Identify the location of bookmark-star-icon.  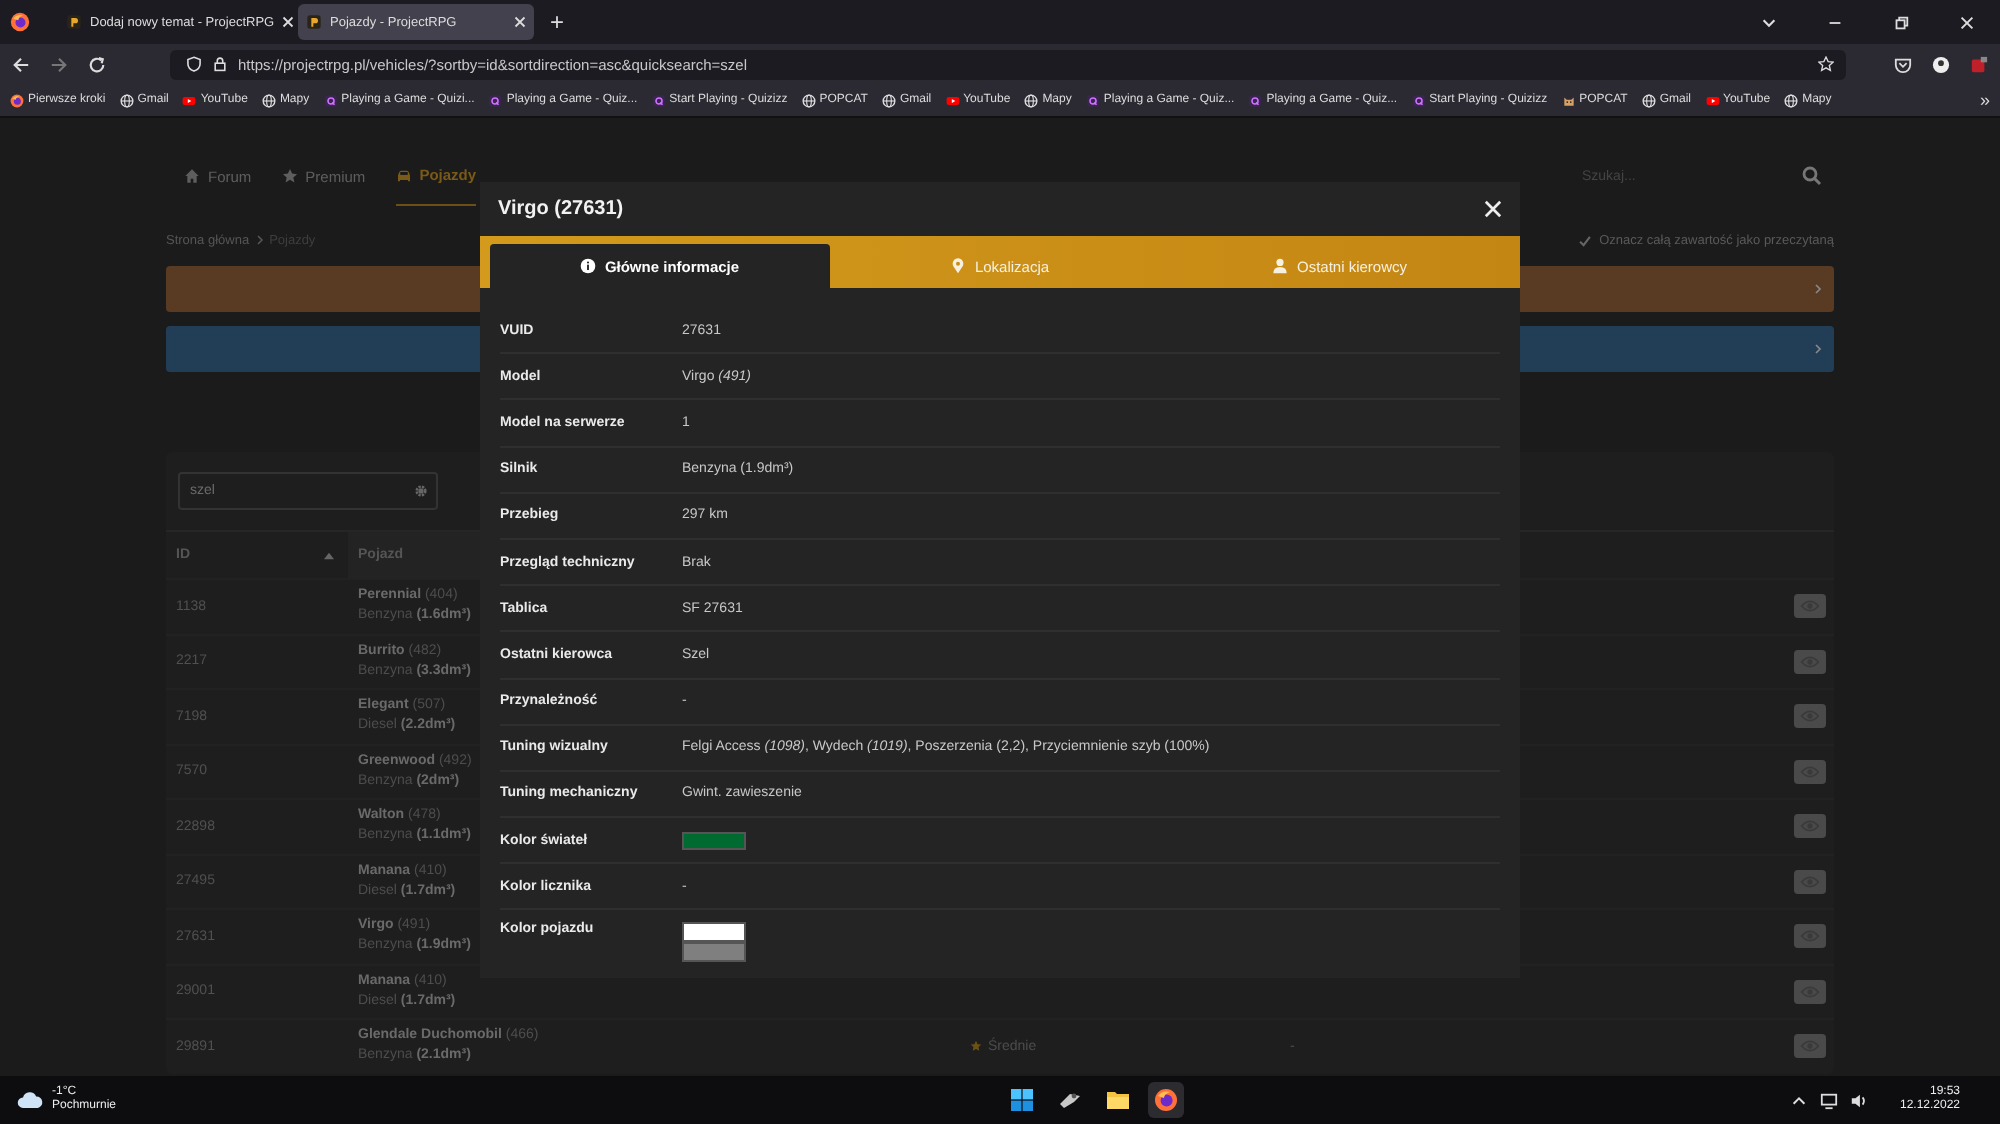
(1826, 64).